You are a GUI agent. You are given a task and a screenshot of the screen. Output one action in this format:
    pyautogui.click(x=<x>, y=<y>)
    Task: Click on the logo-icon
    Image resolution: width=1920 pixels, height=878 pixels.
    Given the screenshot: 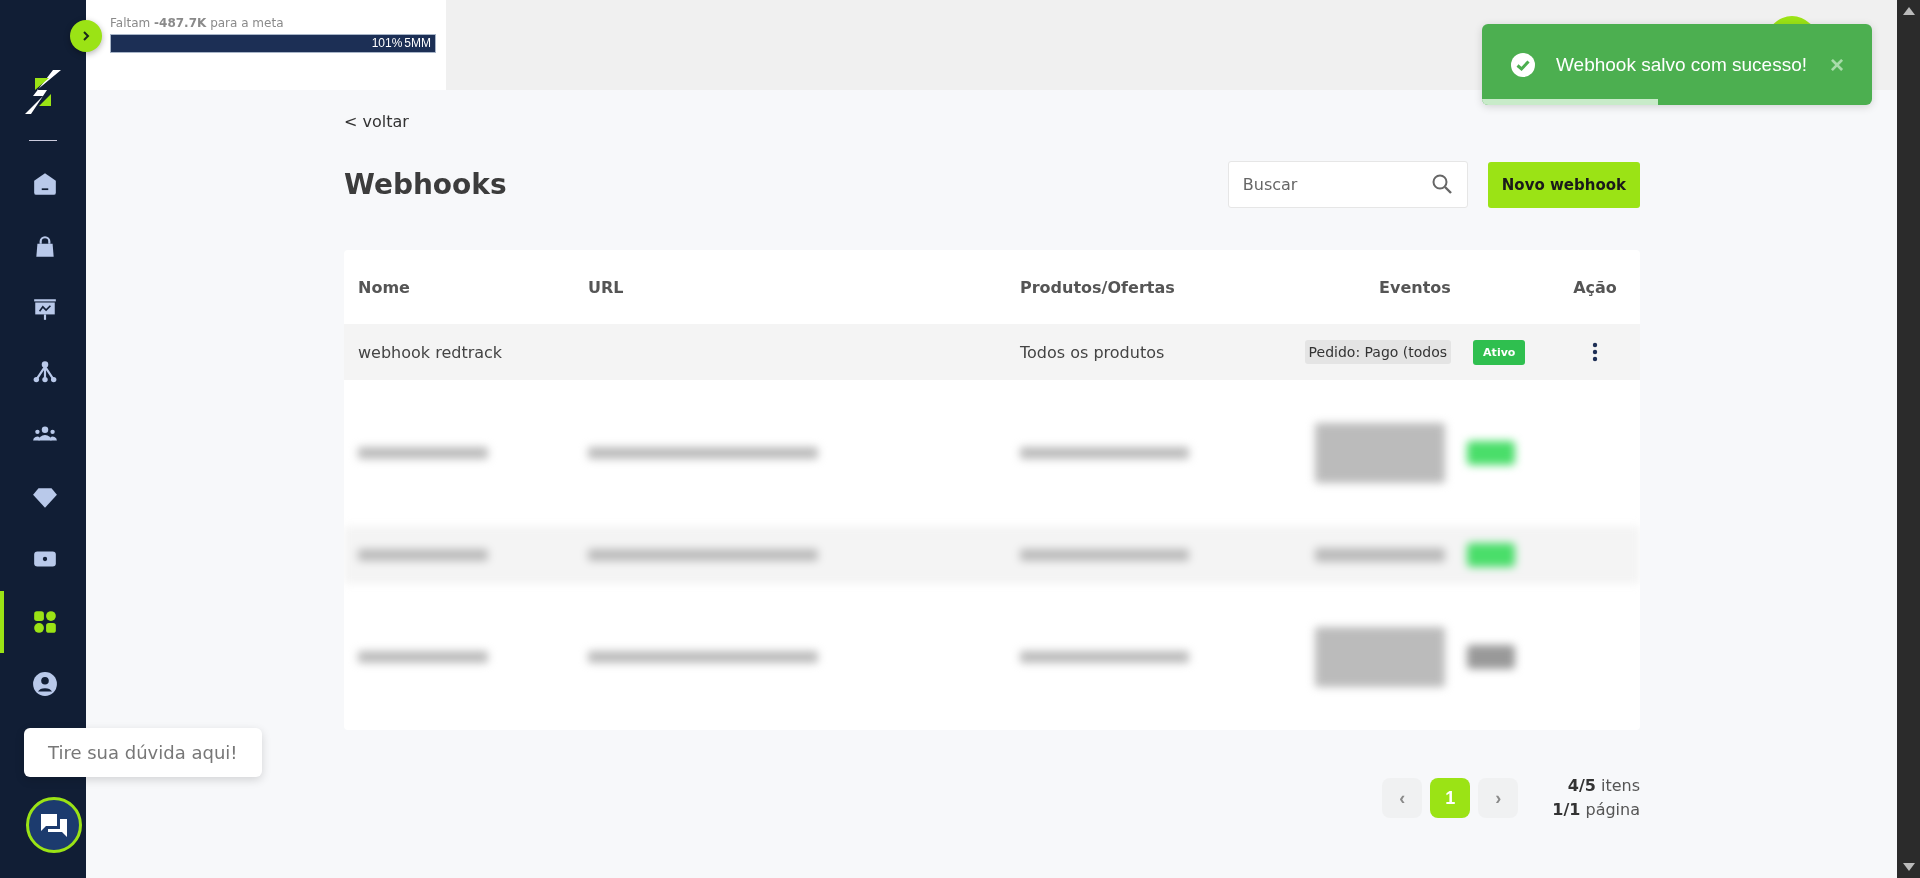 What is the action you would take?
    pyautogui.click(x=43, y=92)
    